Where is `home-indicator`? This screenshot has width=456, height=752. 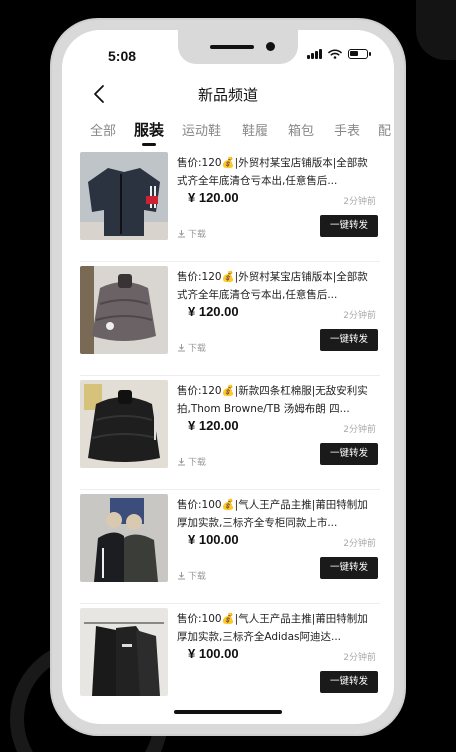 home-indicator is located at coordinates (228, 712).